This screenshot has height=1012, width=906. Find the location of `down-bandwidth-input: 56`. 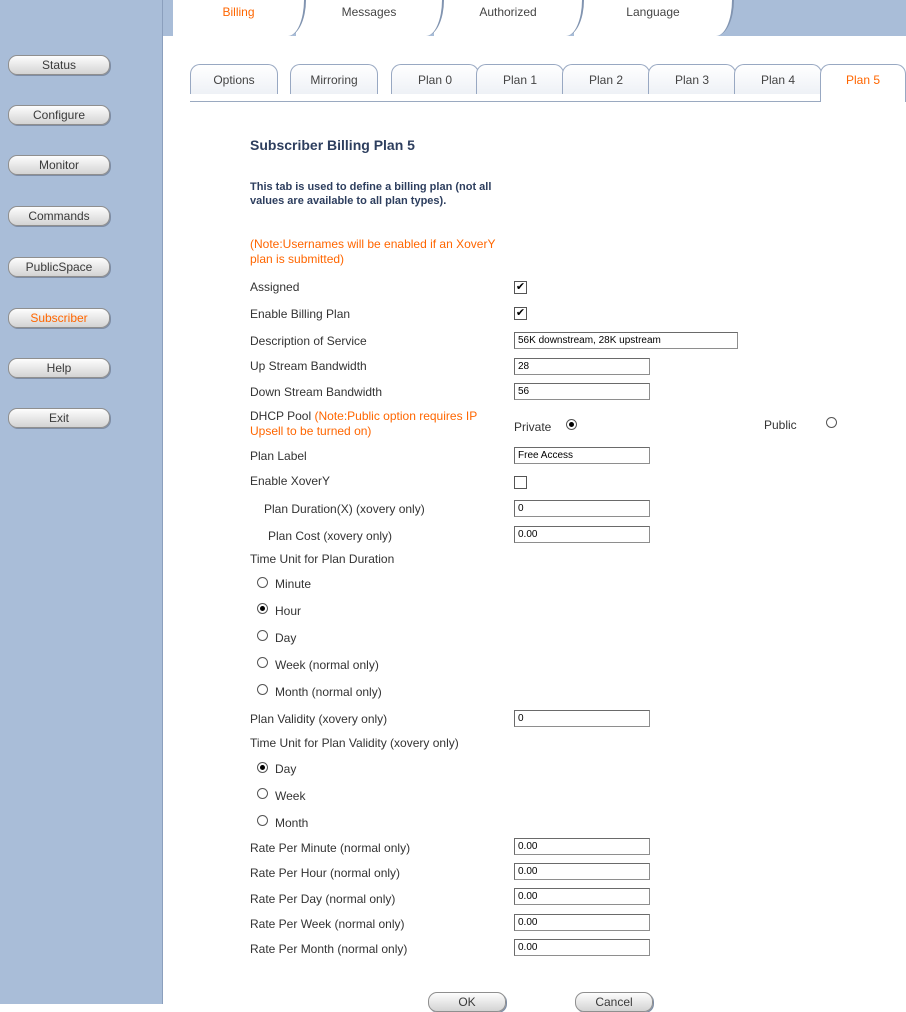

down-bandwidth-input: 56 is located at coordinates (582, 391).